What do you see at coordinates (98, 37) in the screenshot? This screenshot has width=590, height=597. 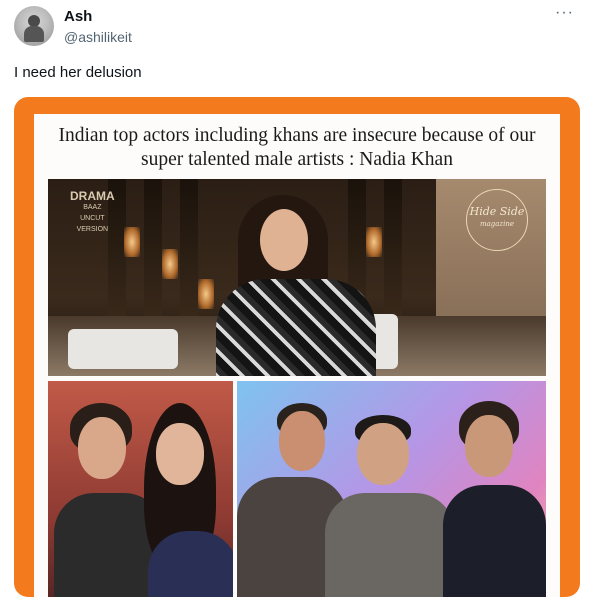 I see `user-handle: @ashilikeit` at bounding box center [98, 37].